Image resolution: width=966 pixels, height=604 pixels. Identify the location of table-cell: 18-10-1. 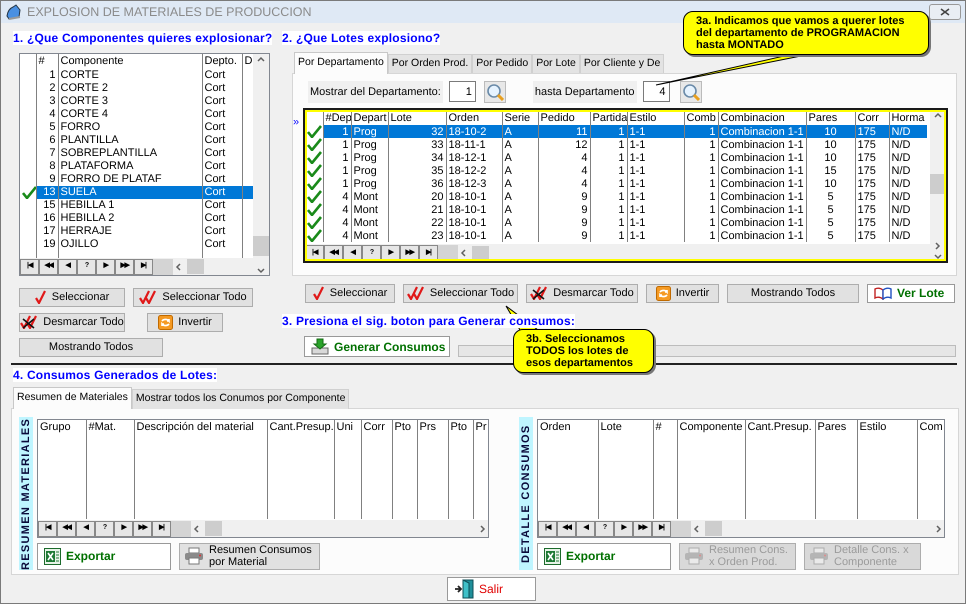
(474, 222).